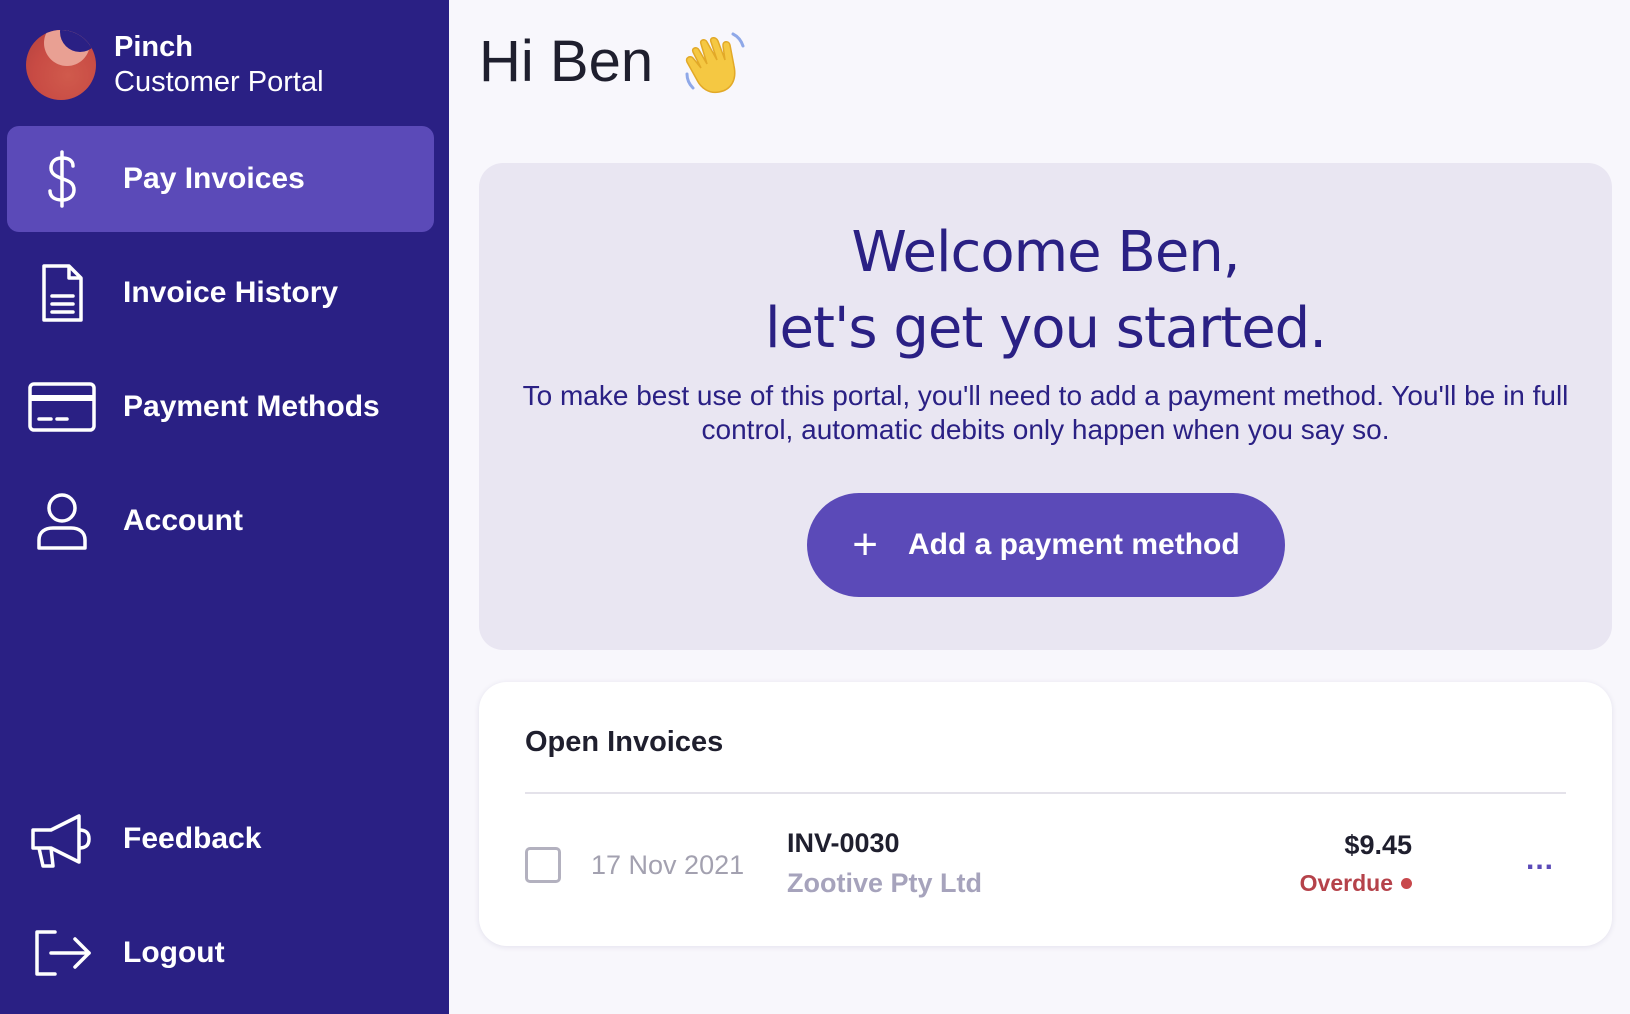 The image size is (1630, 1014). I want to click on status-dot-icon, so click(1406, 883).